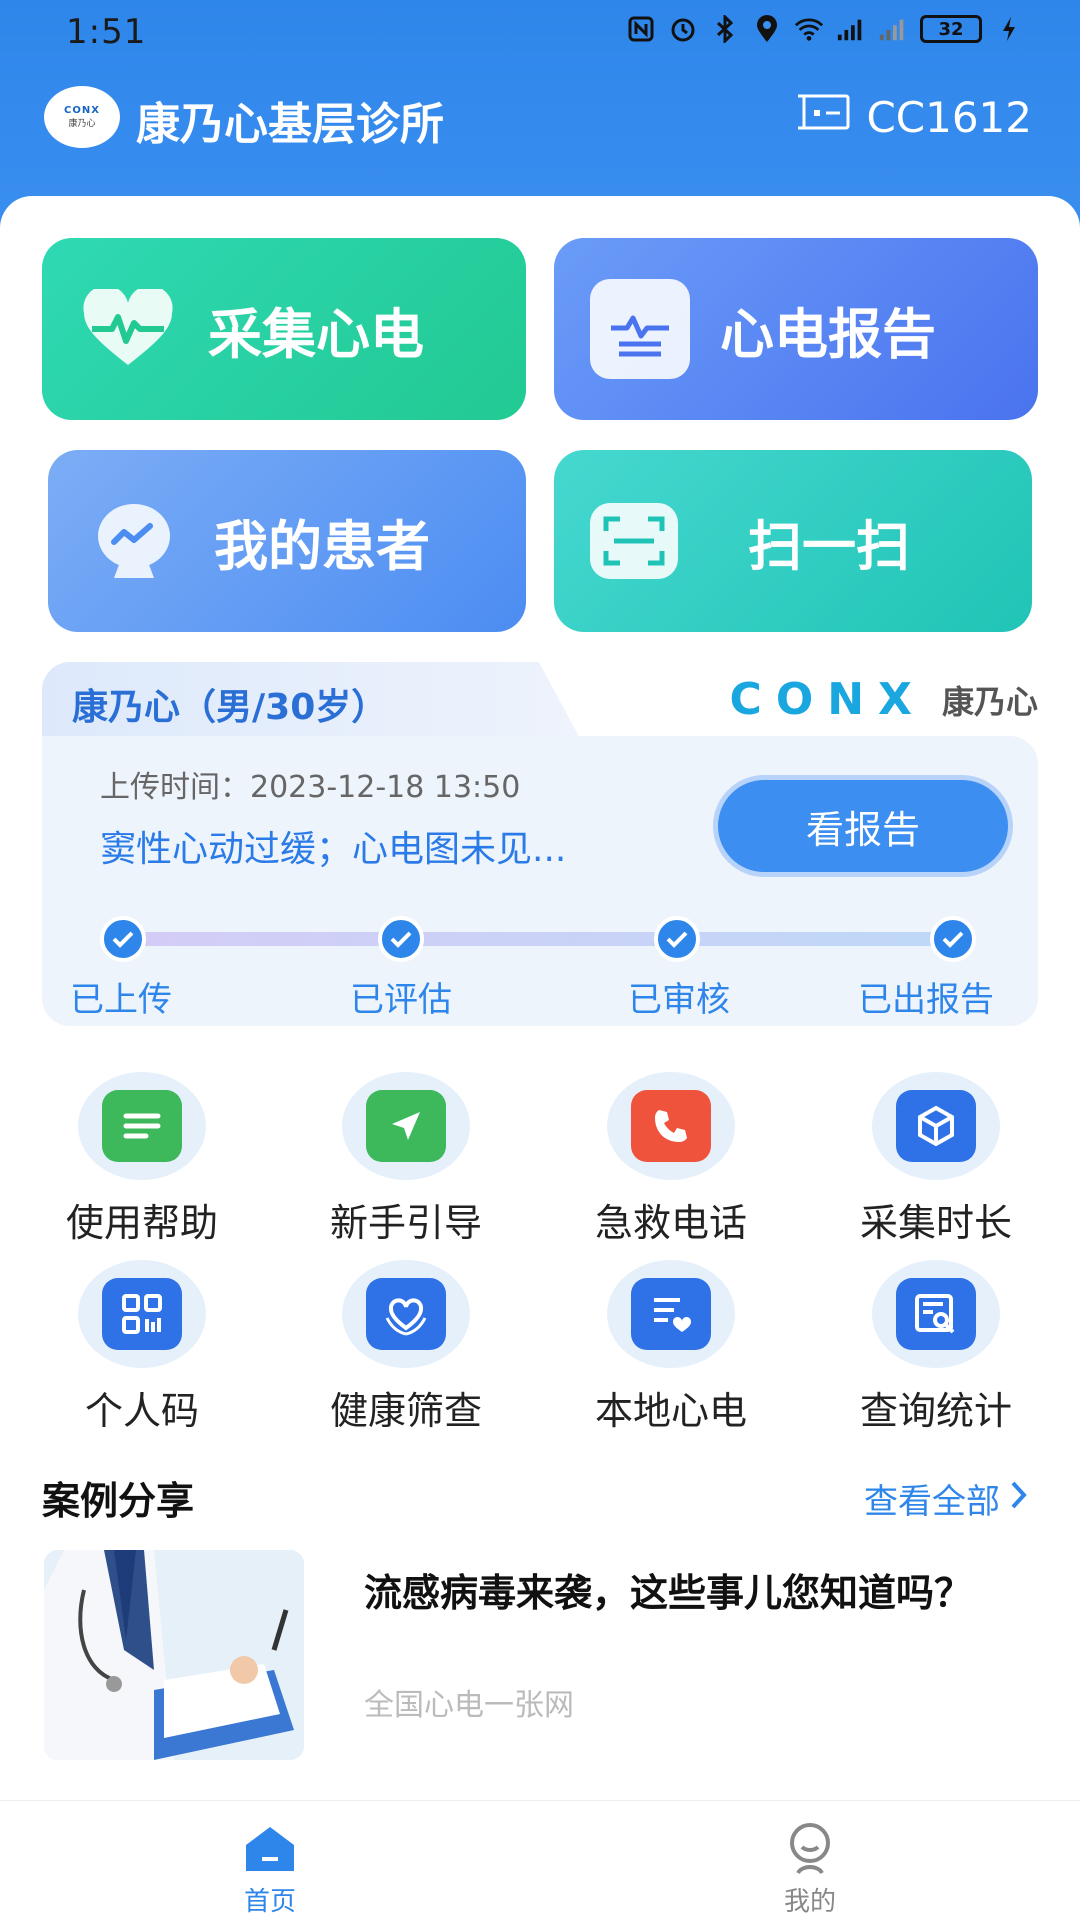  What do you see at coordinates (537, 939) in the screenshot?
I see `progress-track` at bounding box center [537, 939].